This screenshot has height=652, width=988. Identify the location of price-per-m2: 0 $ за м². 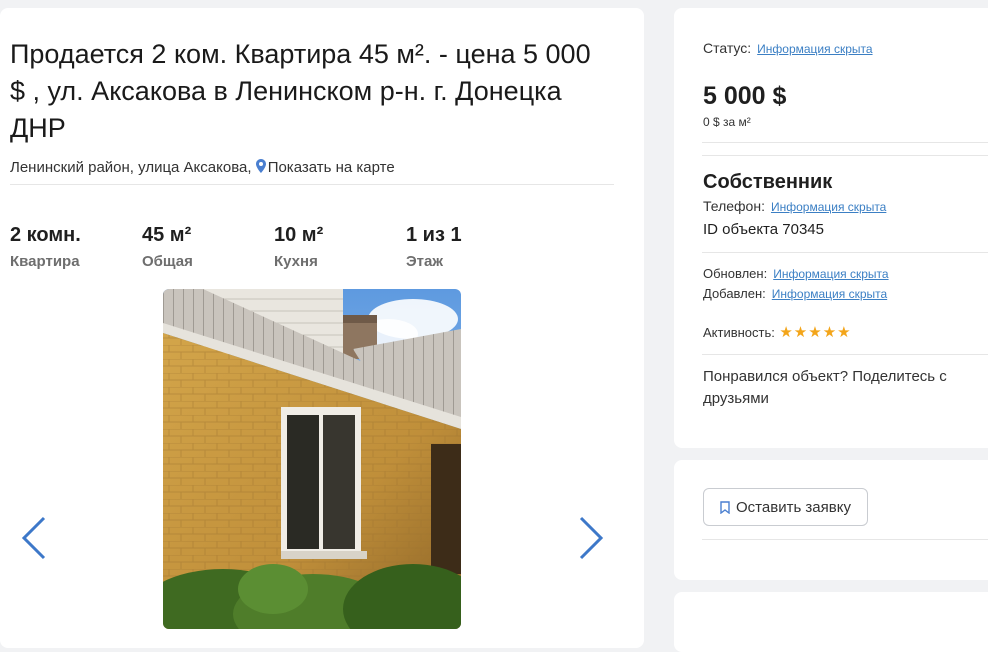
(727, 122).